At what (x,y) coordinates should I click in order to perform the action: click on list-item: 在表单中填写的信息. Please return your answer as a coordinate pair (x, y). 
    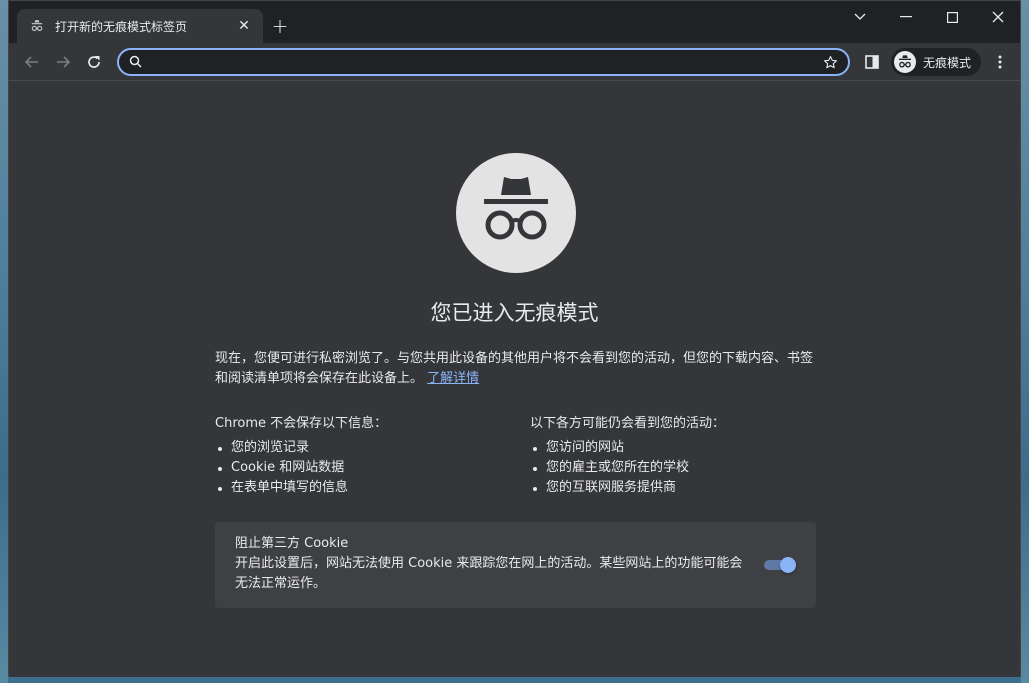
    Looking at the image, I should click on (365, 488).